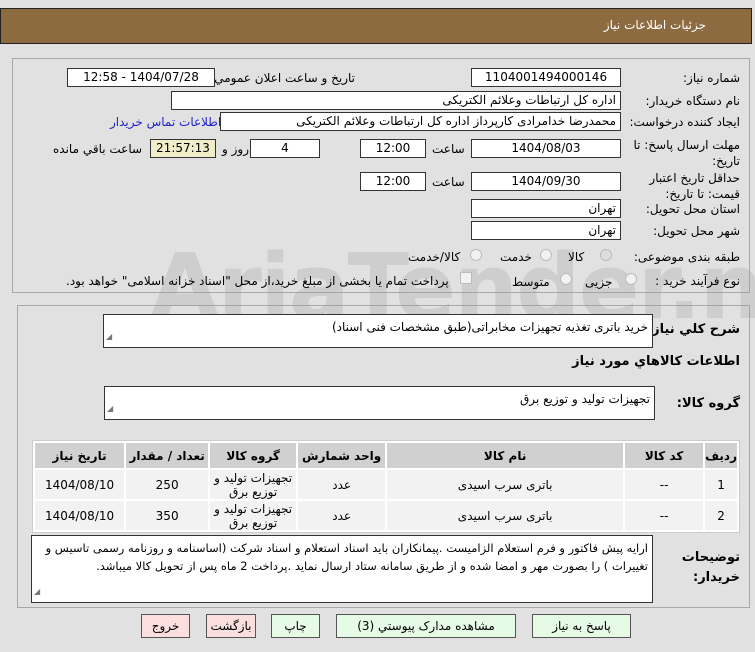 This screenshot has width=755, height=652. What do you see at coordinates (686, 153) in the screenshot?
I see `deadline-label: مهلت ارسال پاسخ: تا تاریخ:` at bounding box center [686, 153].